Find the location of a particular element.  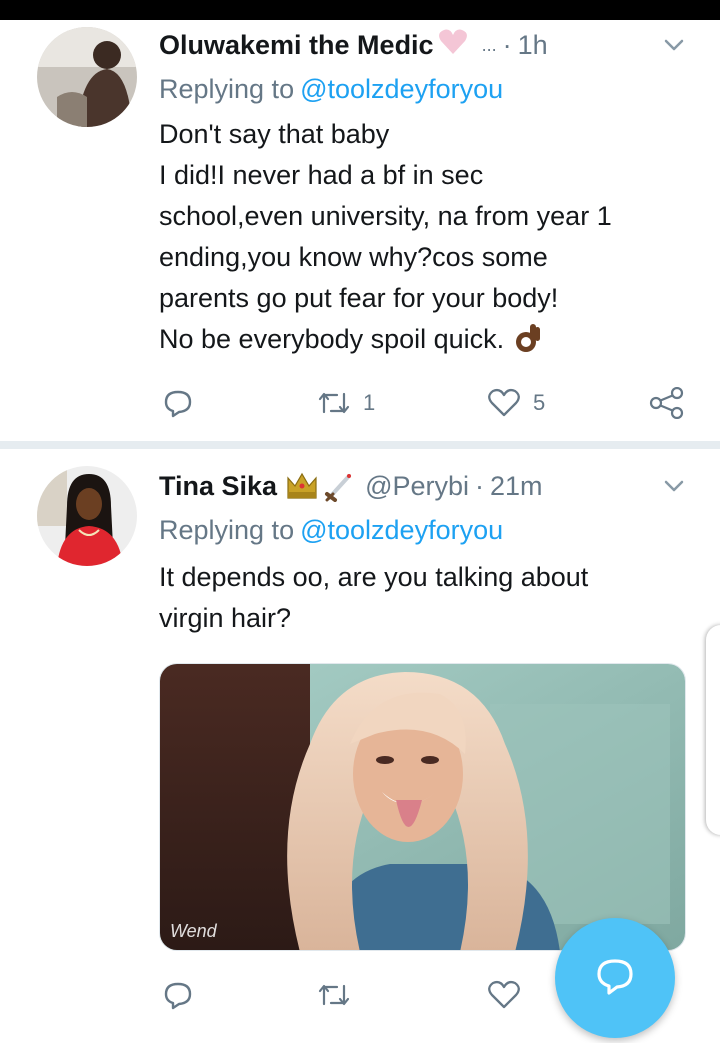

like-button is located at coordinates (510, 995).